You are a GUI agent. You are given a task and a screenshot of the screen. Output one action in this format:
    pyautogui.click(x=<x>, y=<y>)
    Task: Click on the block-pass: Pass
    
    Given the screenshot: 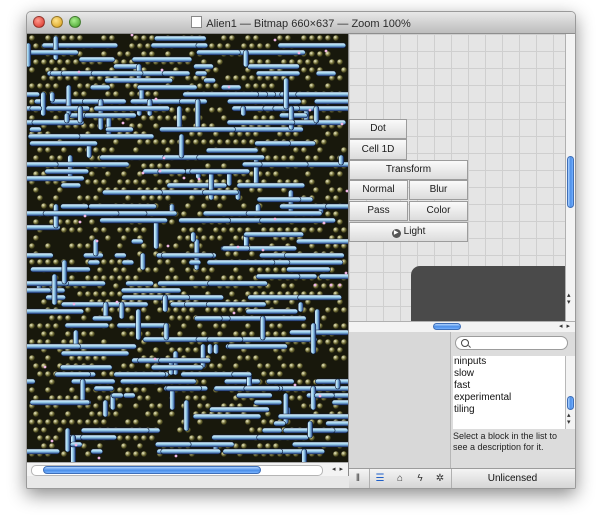 What is the action you would take?
    pyautogui.click(x=378, y=211)
    